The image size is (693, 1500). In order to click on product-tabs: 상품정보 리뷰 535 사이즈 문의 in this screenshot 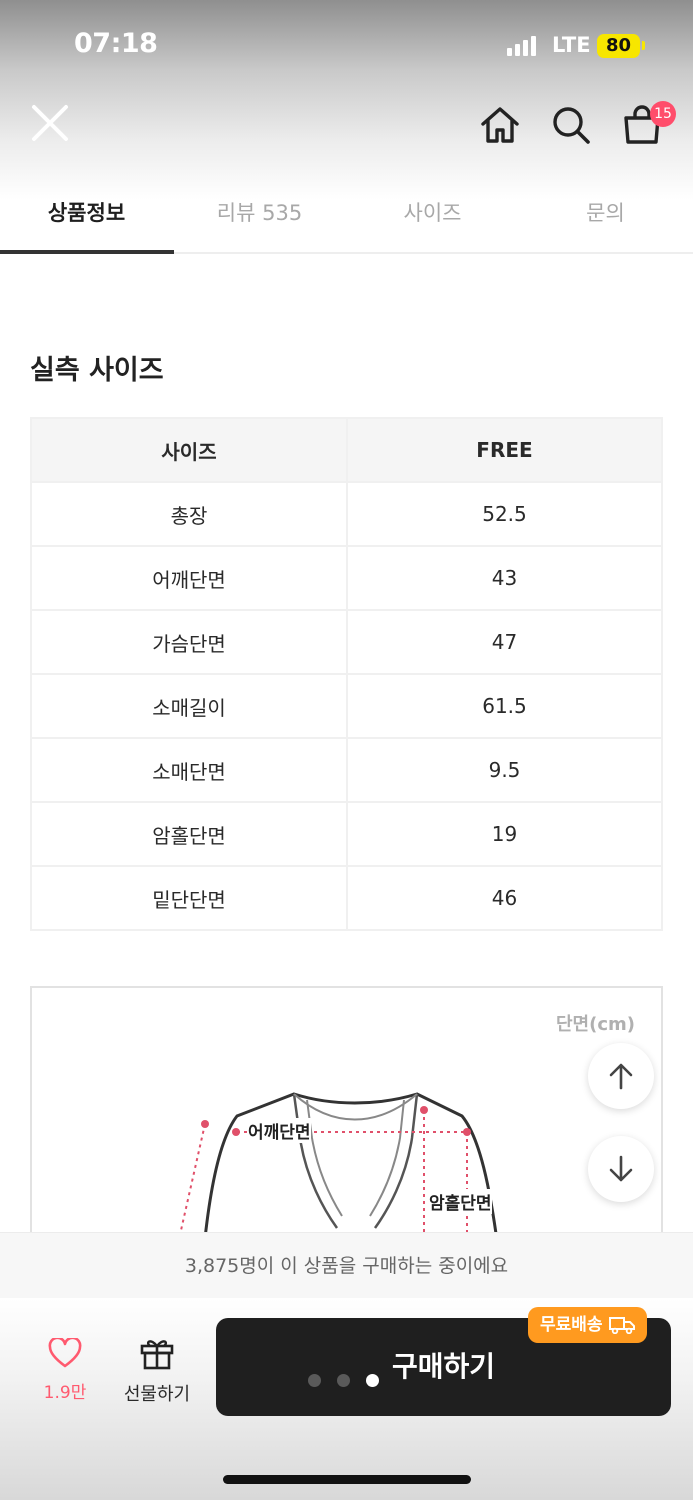, I will do `click(346, 218)`.